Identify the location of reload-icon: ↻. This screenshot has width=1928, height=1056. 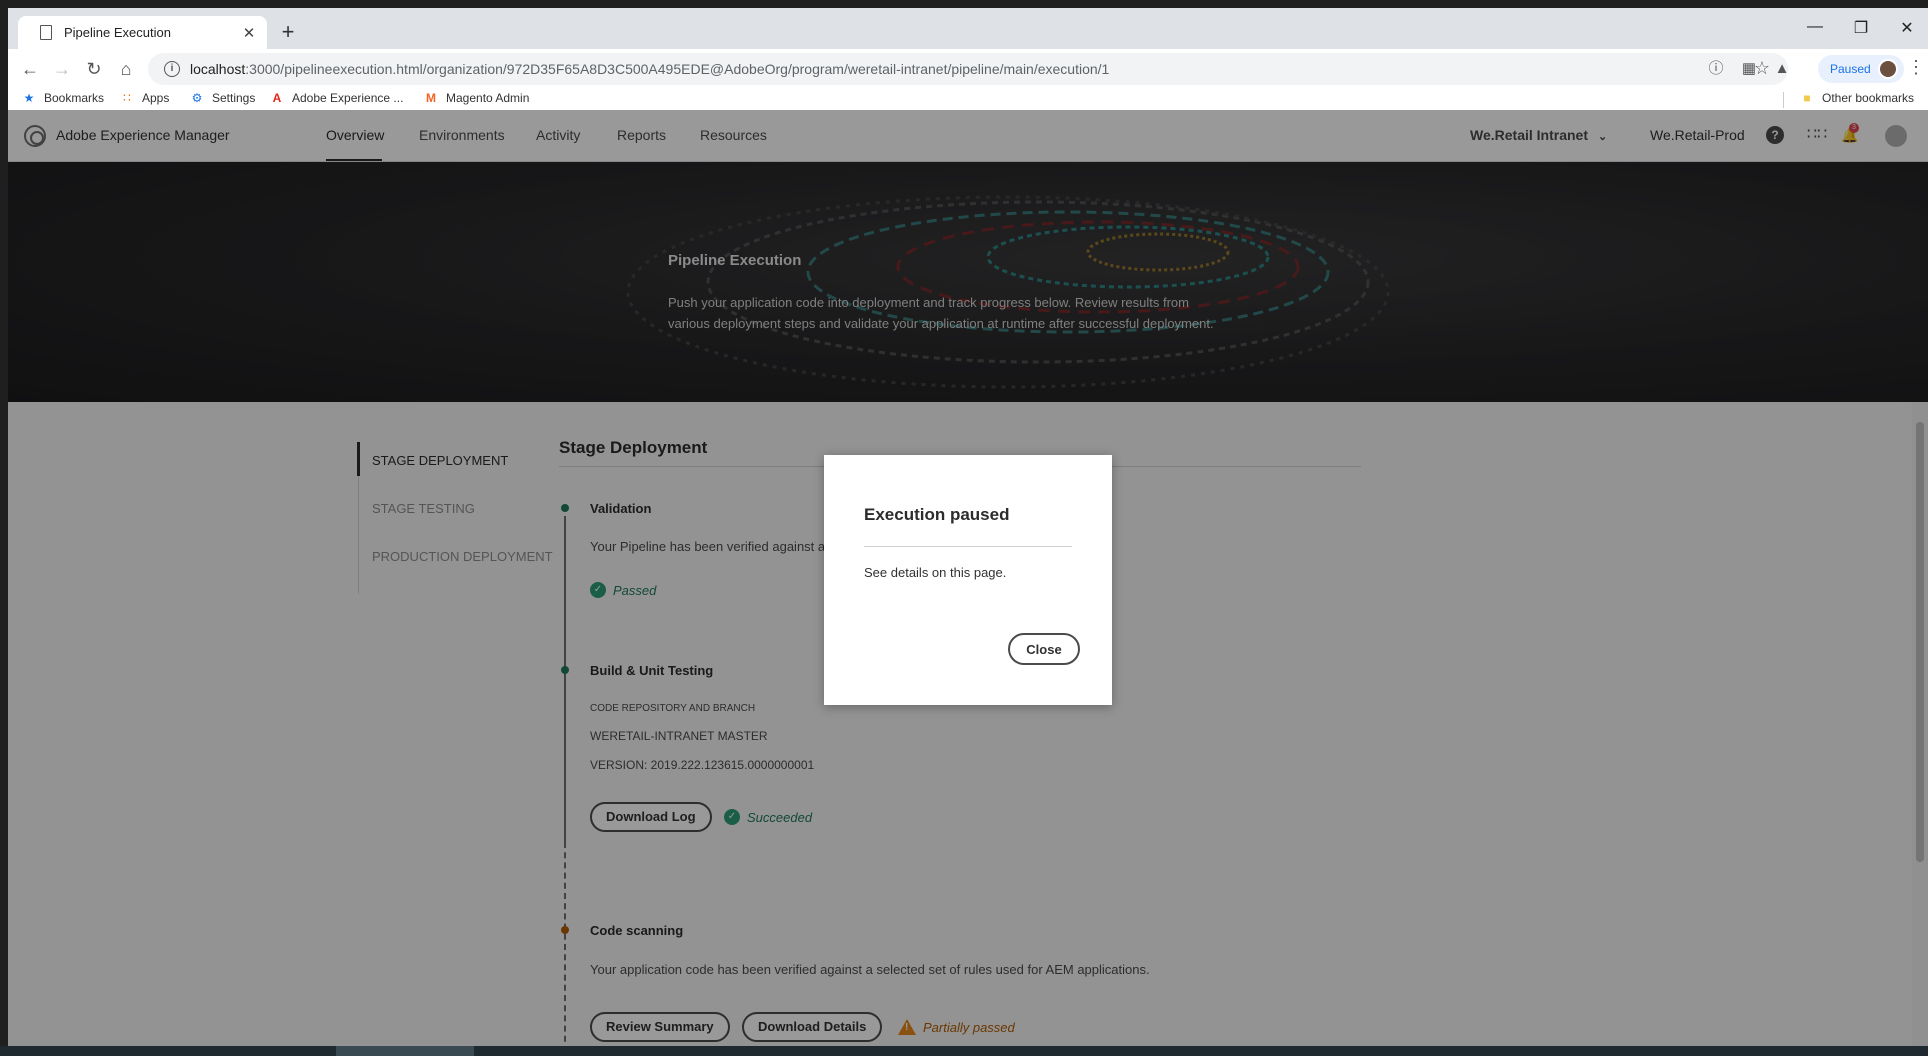
(94, 69).